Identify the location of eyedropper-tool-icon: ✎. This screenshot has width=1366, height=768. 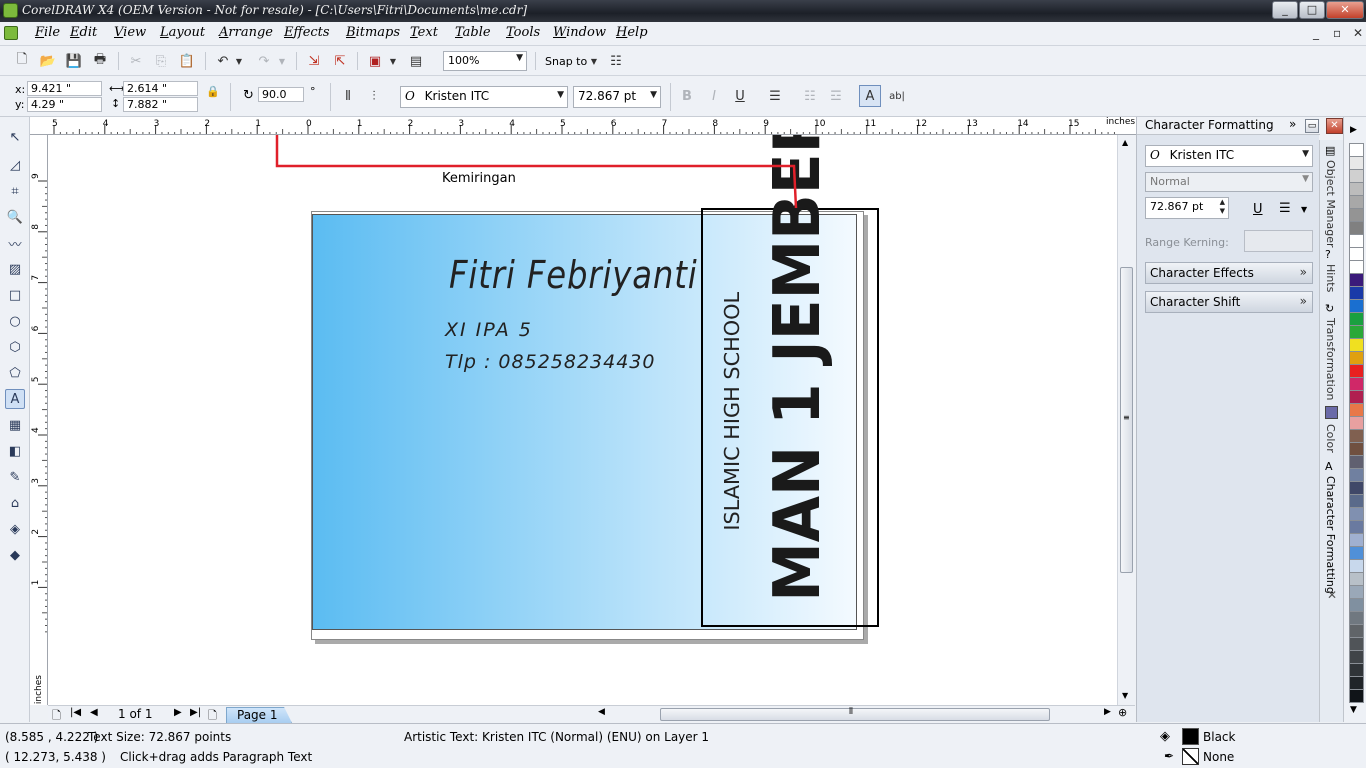
(15, 477).